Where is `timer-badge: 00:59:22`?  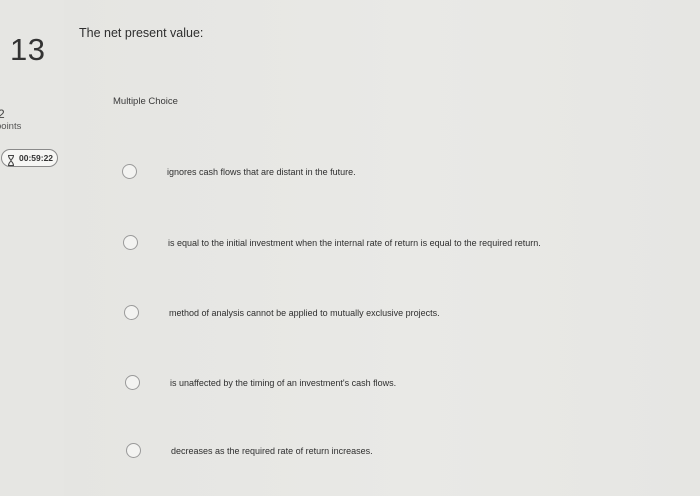
timer-badge: 00:59:22 is located at coordinates (29, 158).